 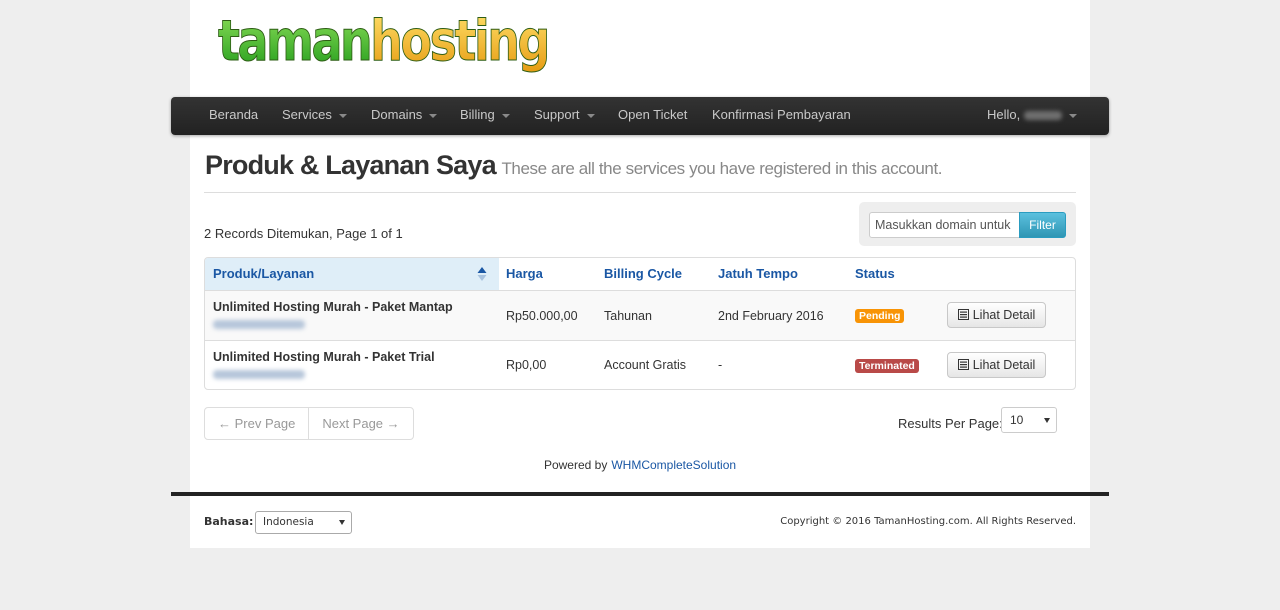 What do you see at coordinates (229, 521) in the screenshot?
I see `language-label: Bahasa:` at bounding box center [229, 521].